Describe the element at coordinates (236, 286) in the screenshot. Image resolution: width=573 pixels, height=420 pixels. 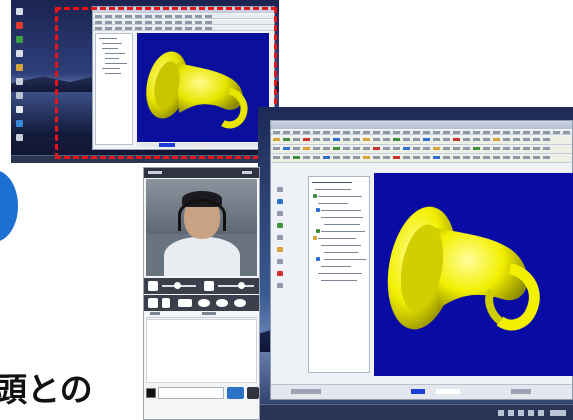
I see `speaker-volume-slider` at that location.